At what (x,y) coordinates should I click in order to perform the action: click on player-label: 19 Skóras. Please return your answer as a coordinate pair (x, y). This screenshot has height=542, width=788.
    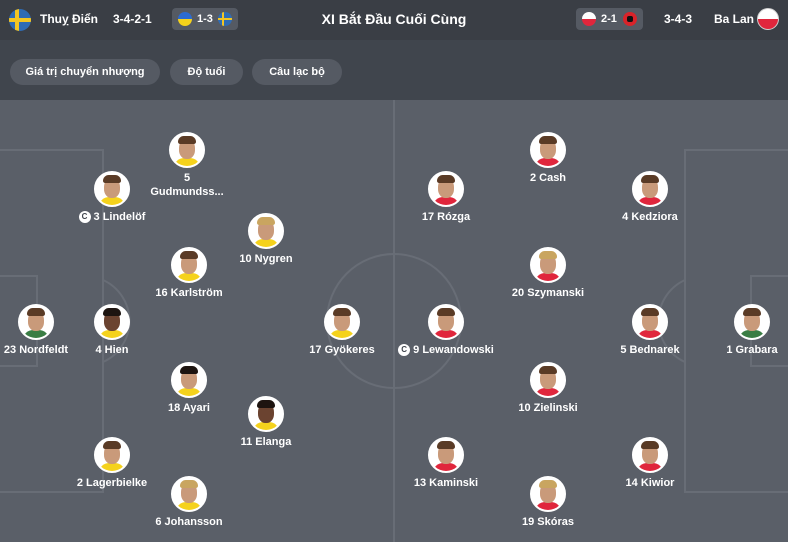
    Looking at the image, I should click on (548, 522).